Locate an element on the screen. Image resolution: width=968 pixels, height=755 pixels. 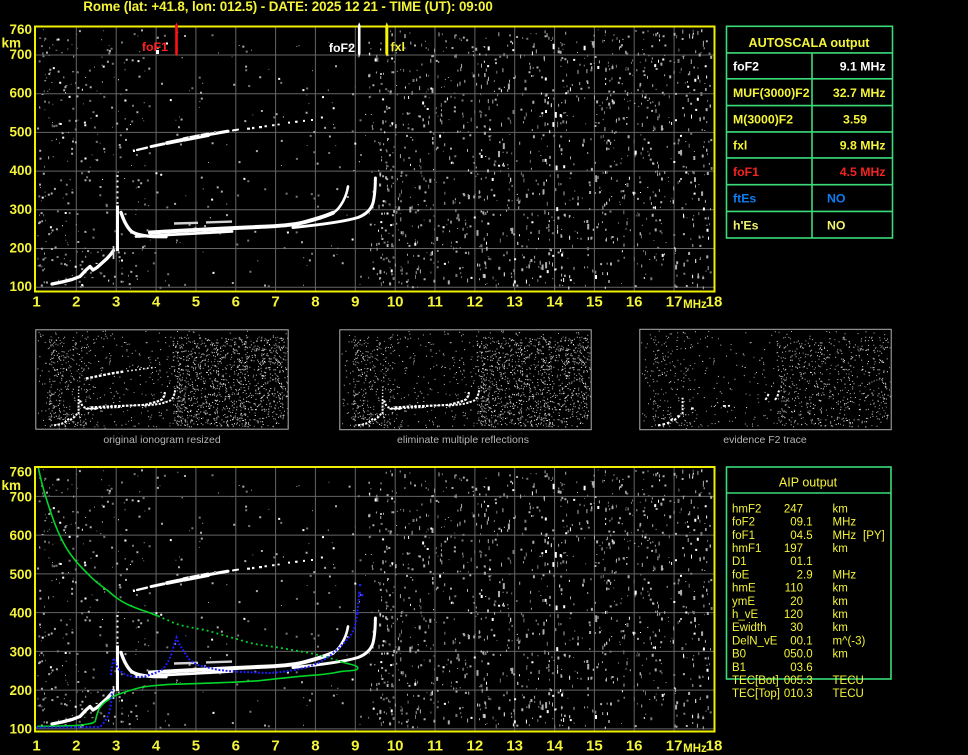
svg-text: 100 is located at coordinates (20, 729).